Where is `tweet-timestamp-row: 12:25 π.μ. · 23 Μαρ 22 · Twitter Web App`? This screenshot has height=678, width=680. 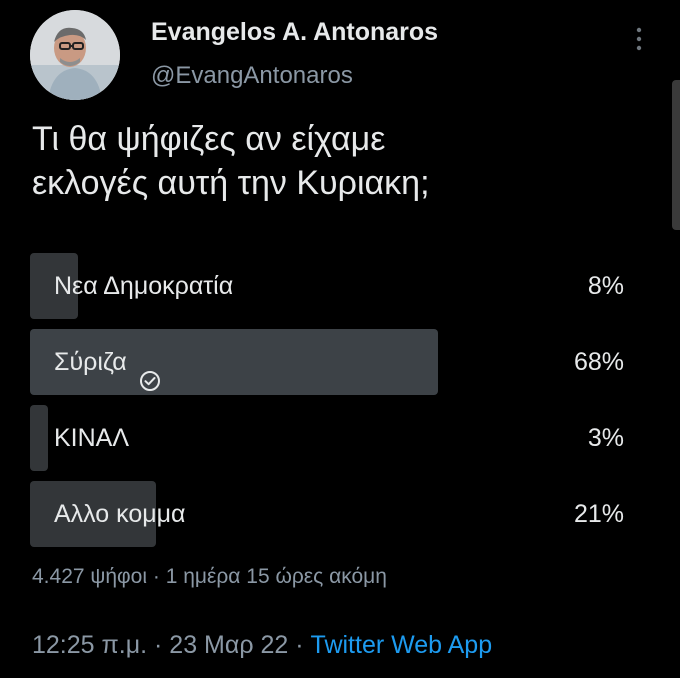
tweet-timestamp-row: 12:25 π.μ. · 23 Μαρ 22 · Twitter Web App is located at coordinates (262, 645).